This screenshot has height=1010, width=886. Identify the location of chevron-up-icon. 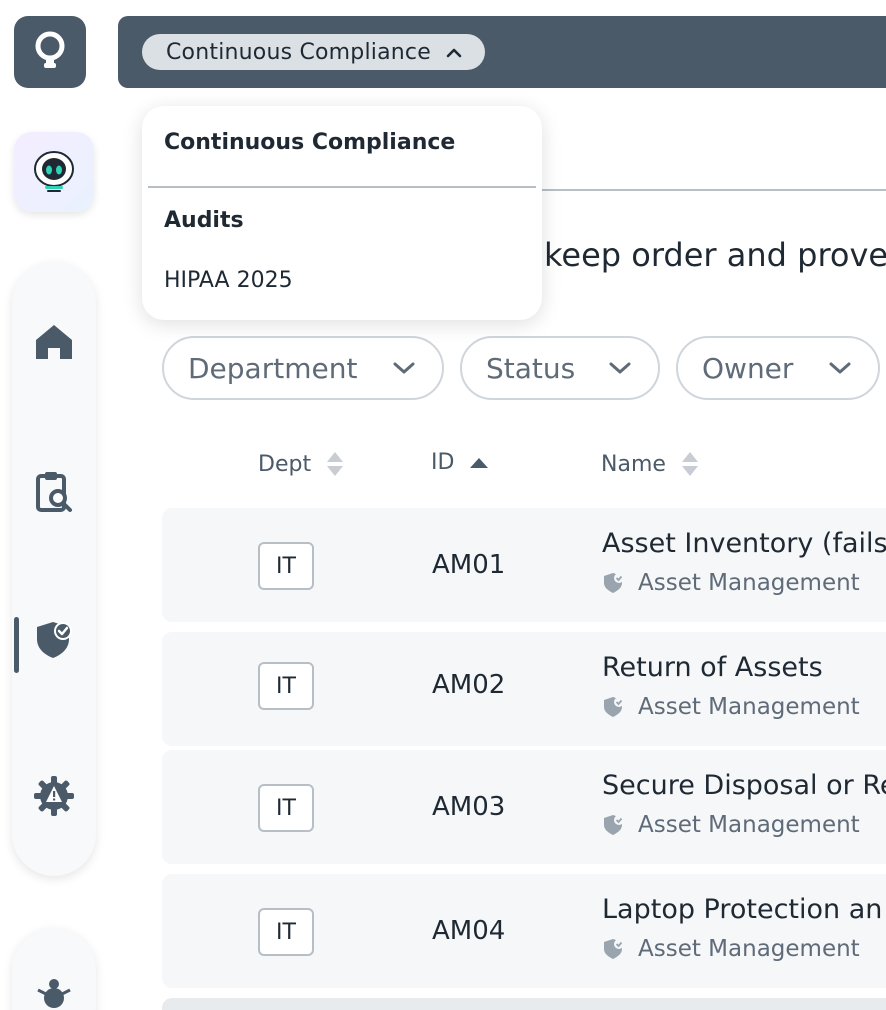
(454, 53).